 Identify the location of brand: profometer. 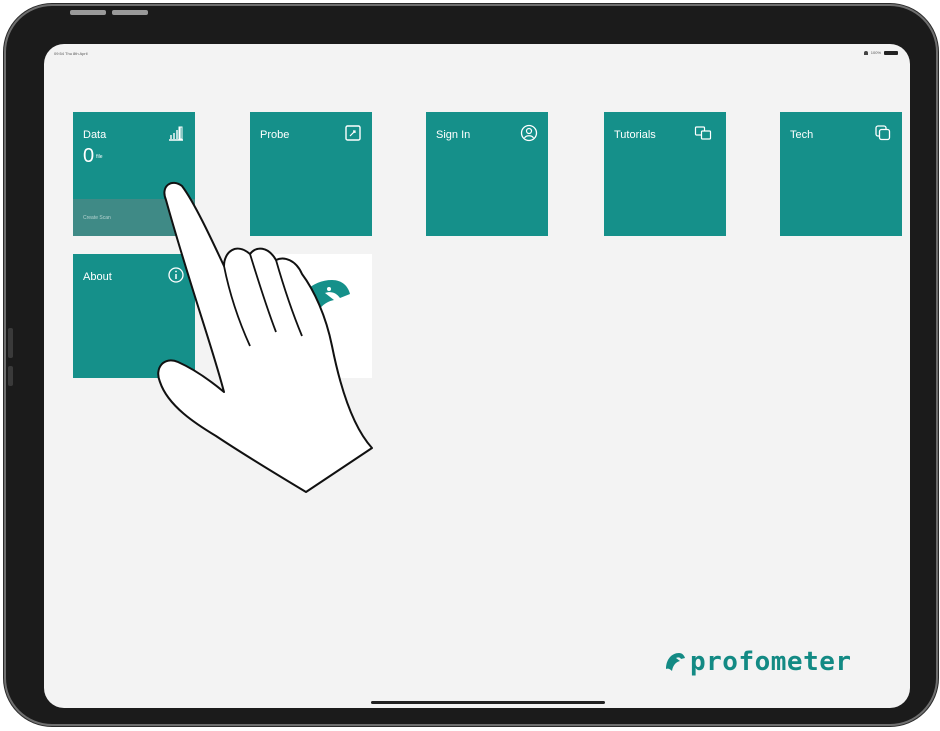
(758, 662).